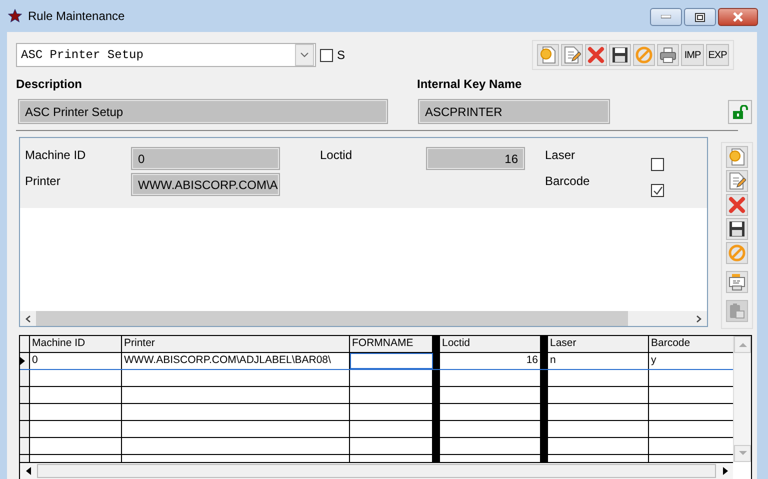  I want to click on right-arrow-icon, so click(725, 471).